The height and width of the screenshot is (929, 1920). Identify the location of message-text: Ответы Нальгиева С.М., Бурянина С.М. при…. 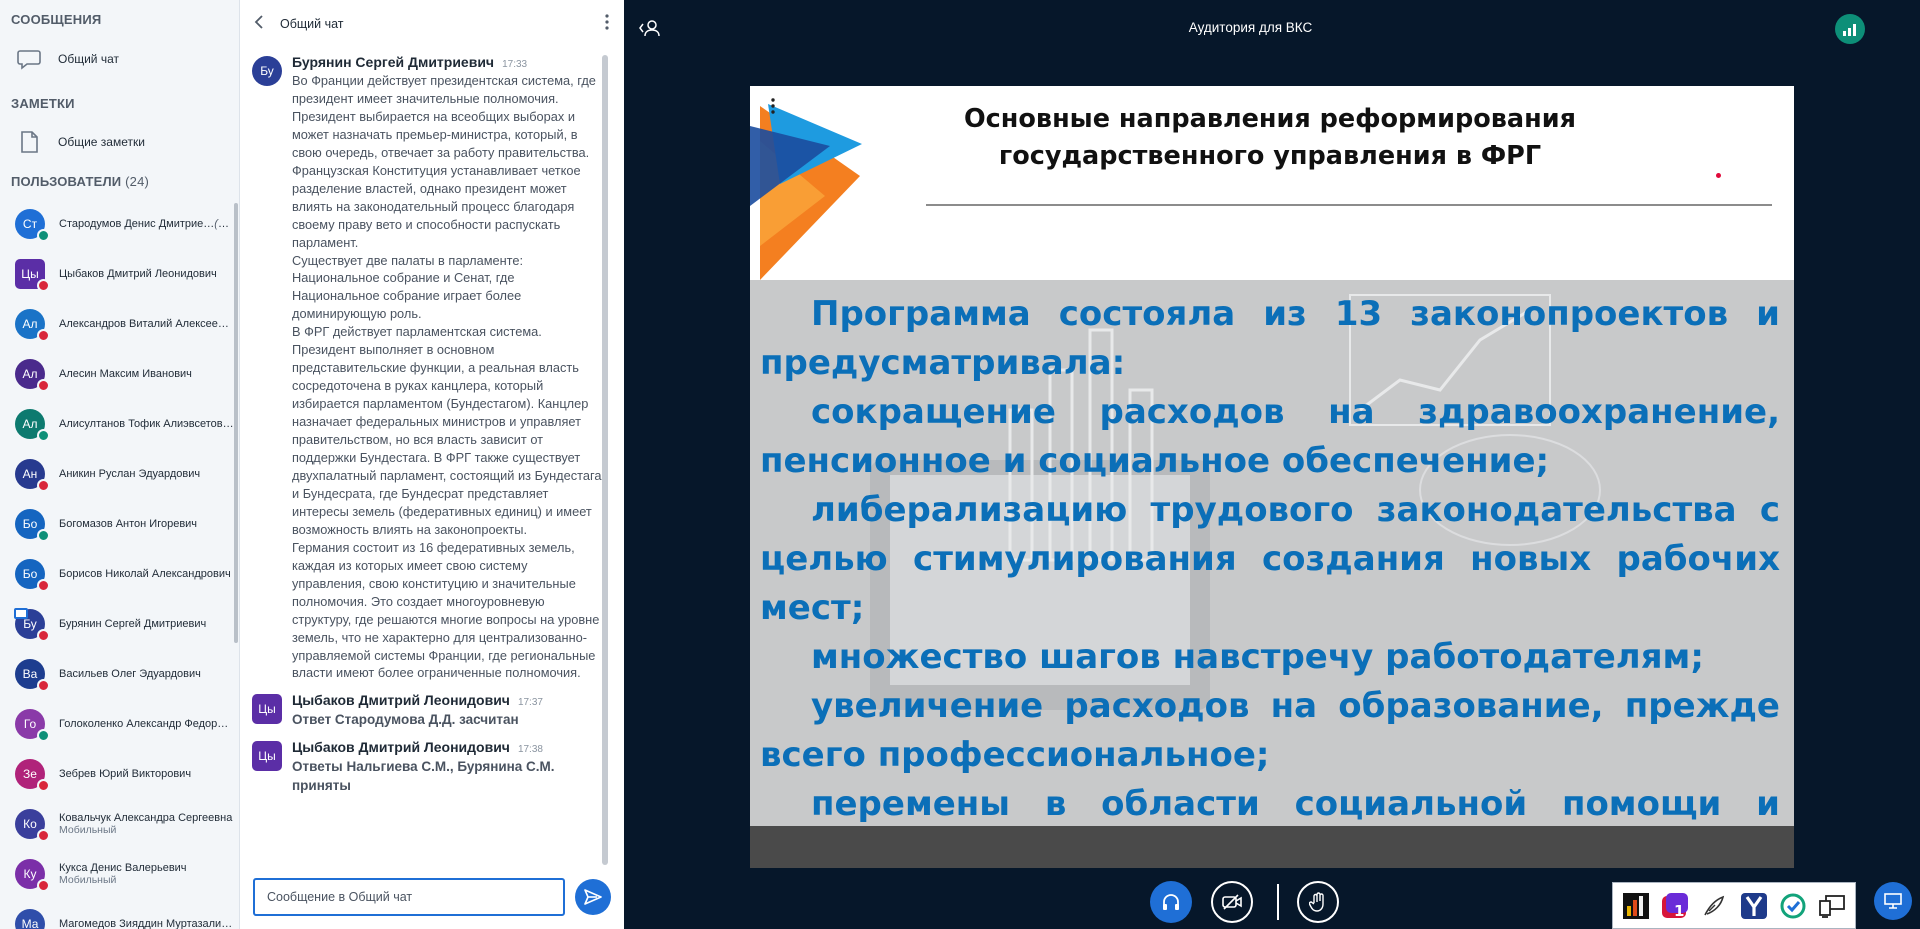
(425, 776).